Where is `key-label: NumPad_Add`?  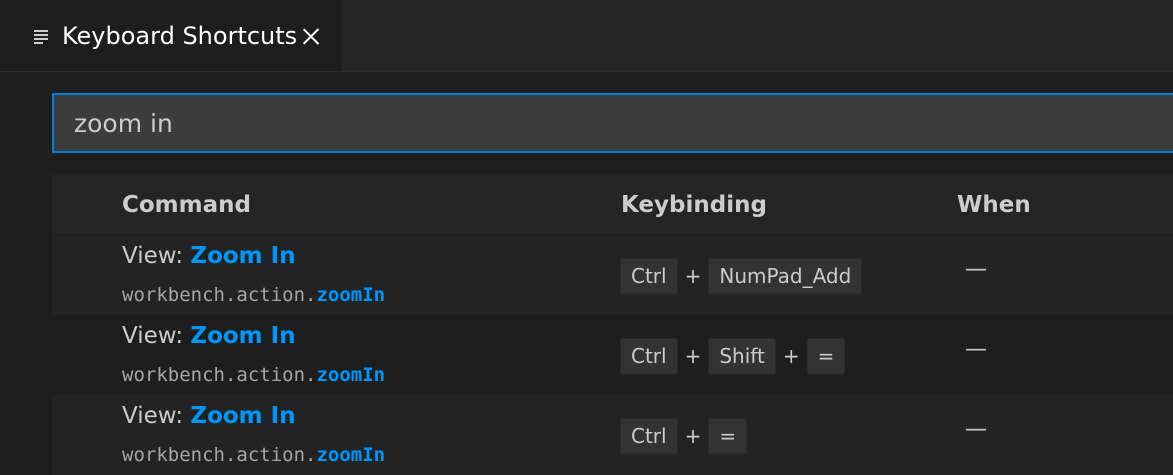 key-label: NumPad_Add is located at coordinates (785, 276).